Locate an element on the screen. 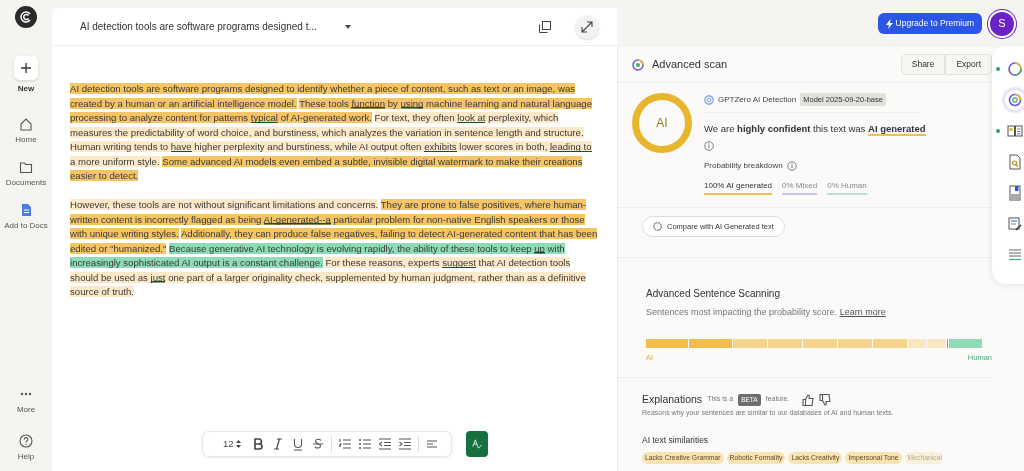 The width and height of the screenshot is (1024, 471). outdent-icon is located at coordinates (384, 444).